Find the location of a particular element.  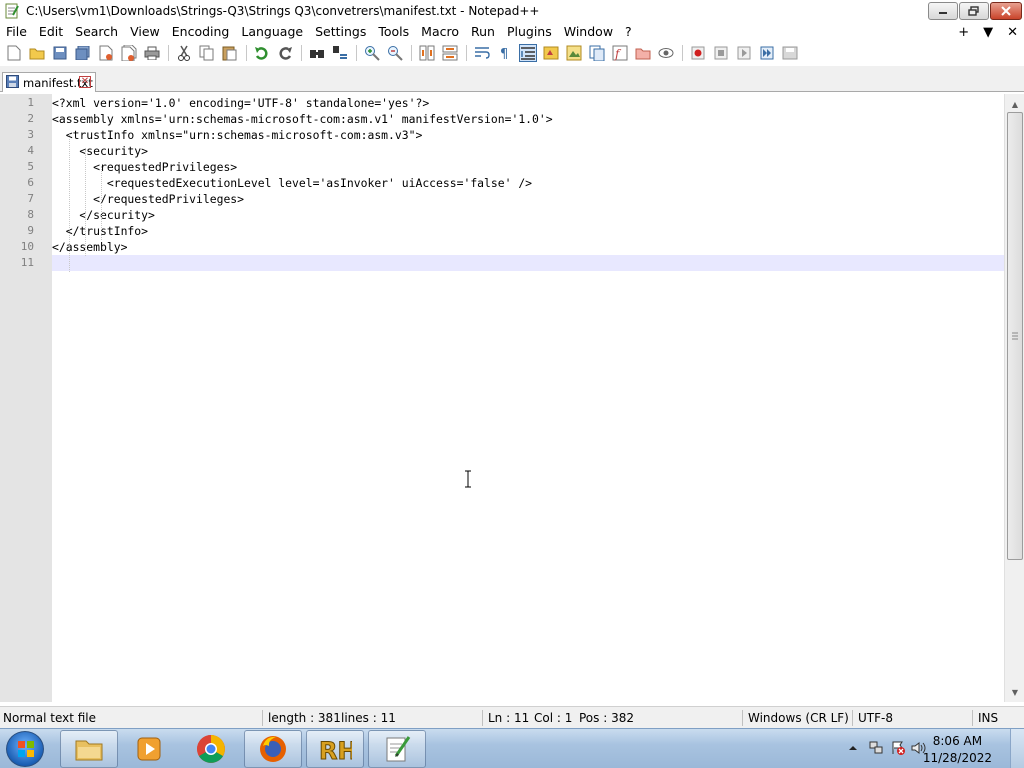

status-eol-format: Windows (CR LF) is located at coordinates (798, 718).